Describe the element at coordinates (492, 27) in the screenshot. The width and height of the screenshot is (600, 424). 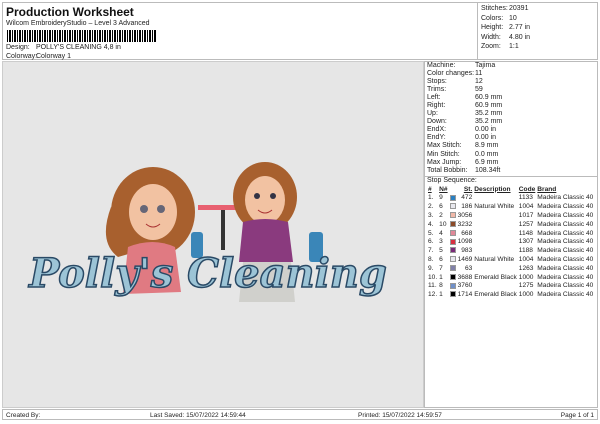
I see `info-key: Height:` at that location.